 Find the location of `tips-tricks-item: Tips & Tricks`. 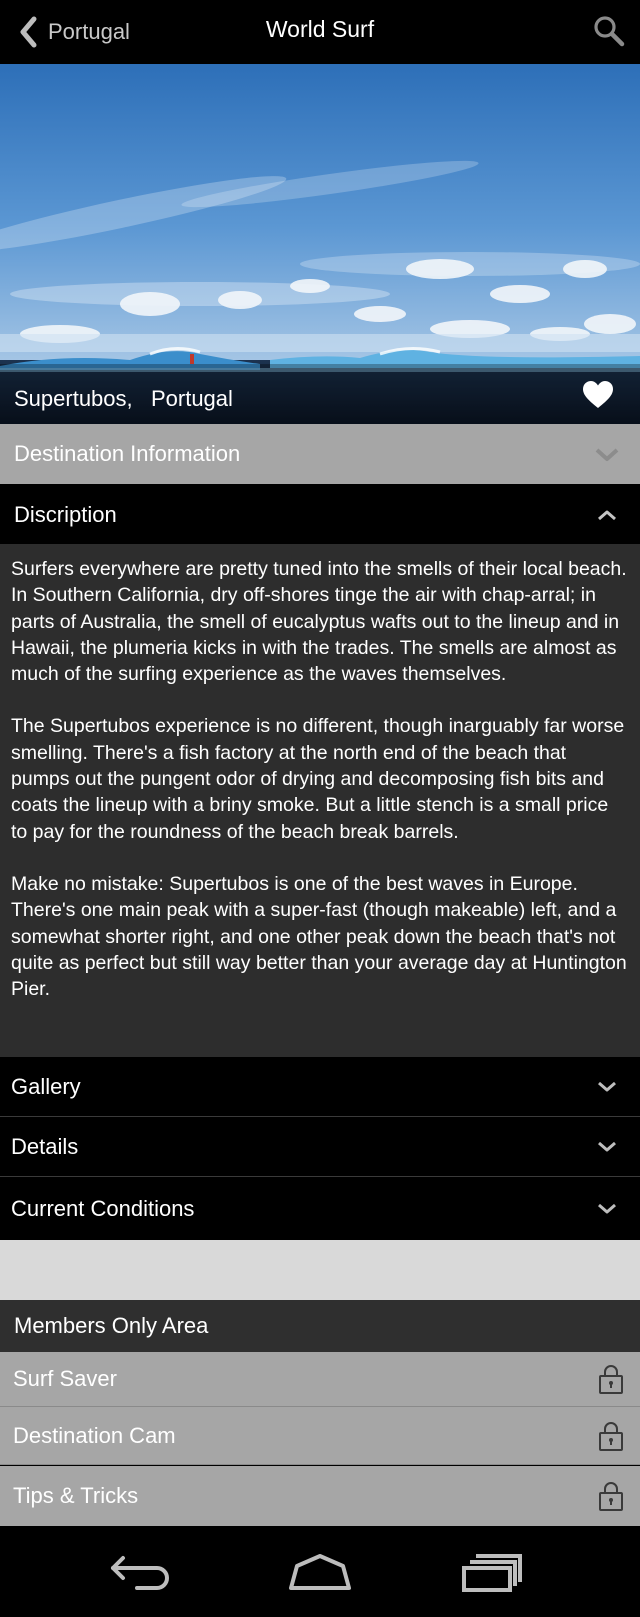

tips-tricks-item: Tips & Tricks is located at coordinates (320, 1496).